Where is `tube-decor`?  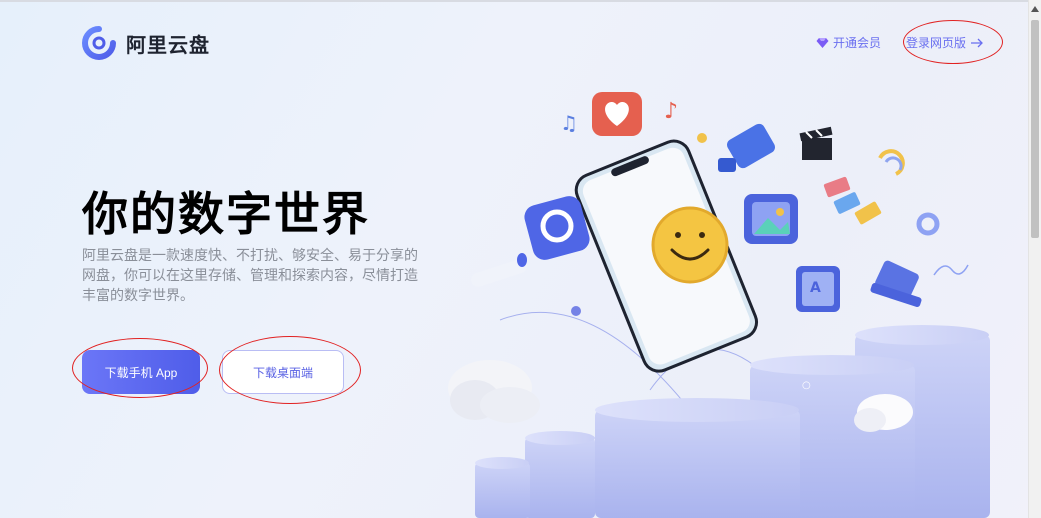
tube-decor is located at coordinates (499, 270).